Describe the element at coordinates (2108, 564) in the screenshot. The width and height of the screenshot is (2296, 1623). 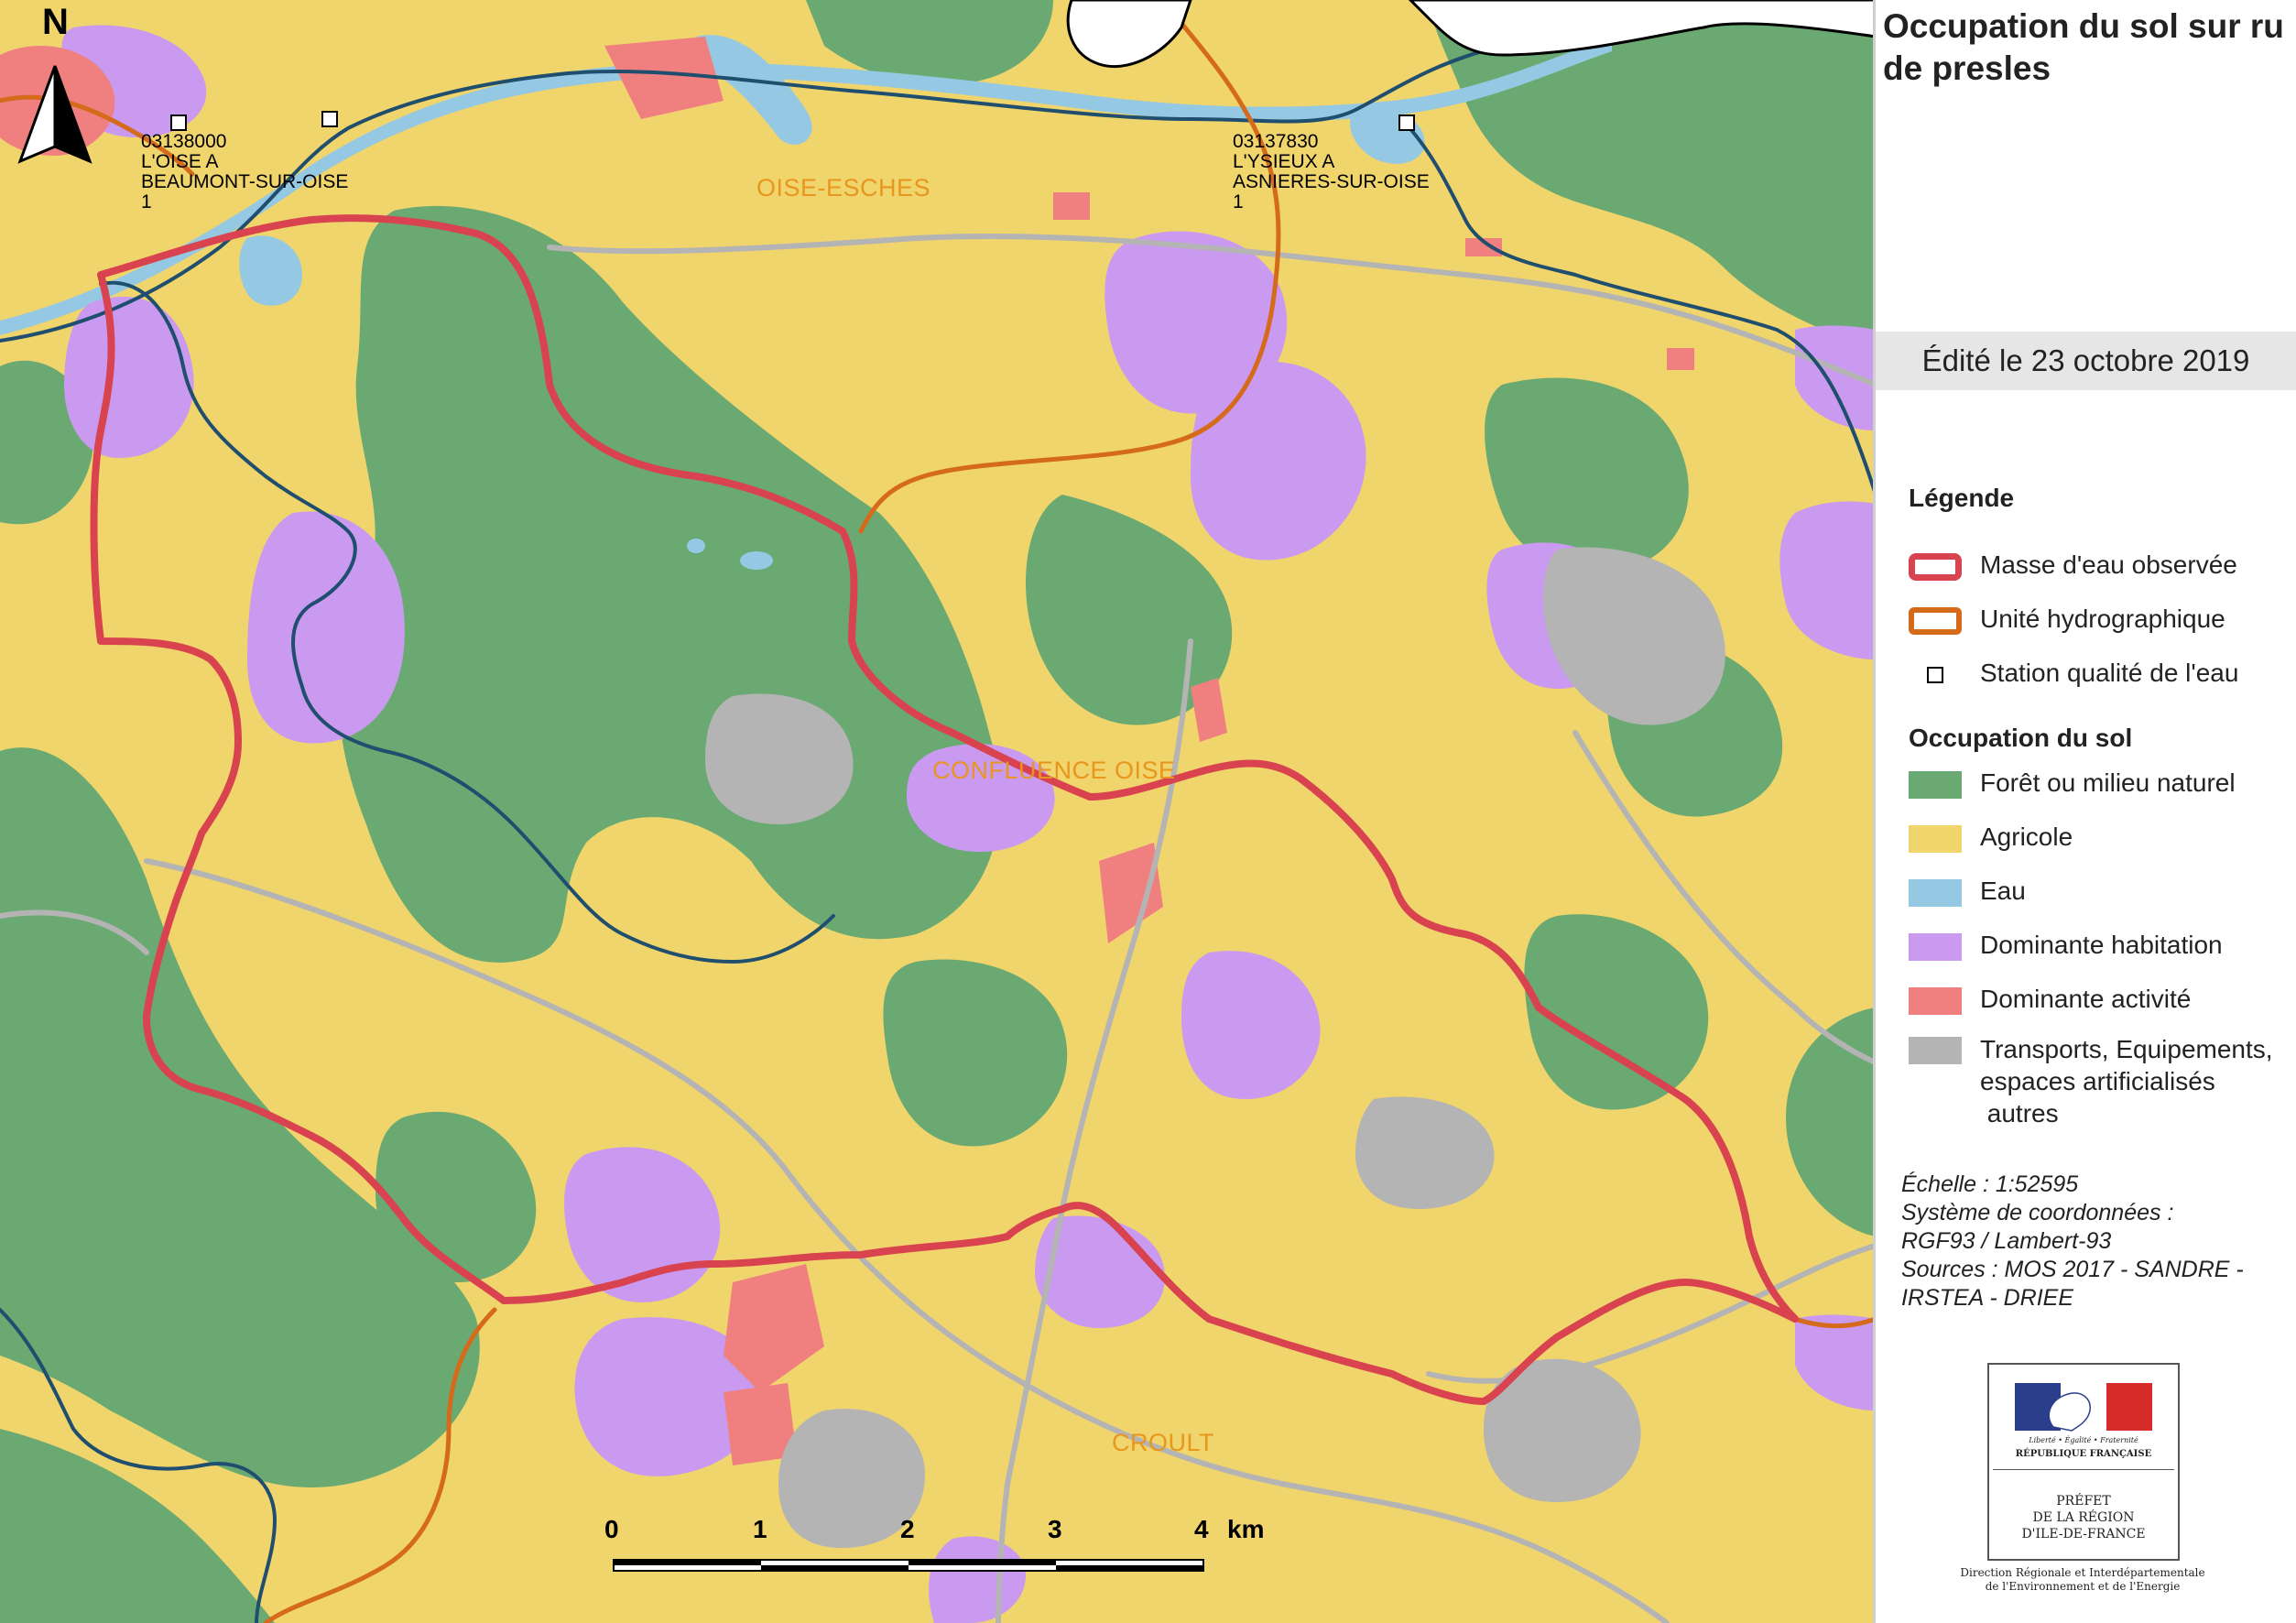
I see `legend-label: Masse d'eau observée` at that location.